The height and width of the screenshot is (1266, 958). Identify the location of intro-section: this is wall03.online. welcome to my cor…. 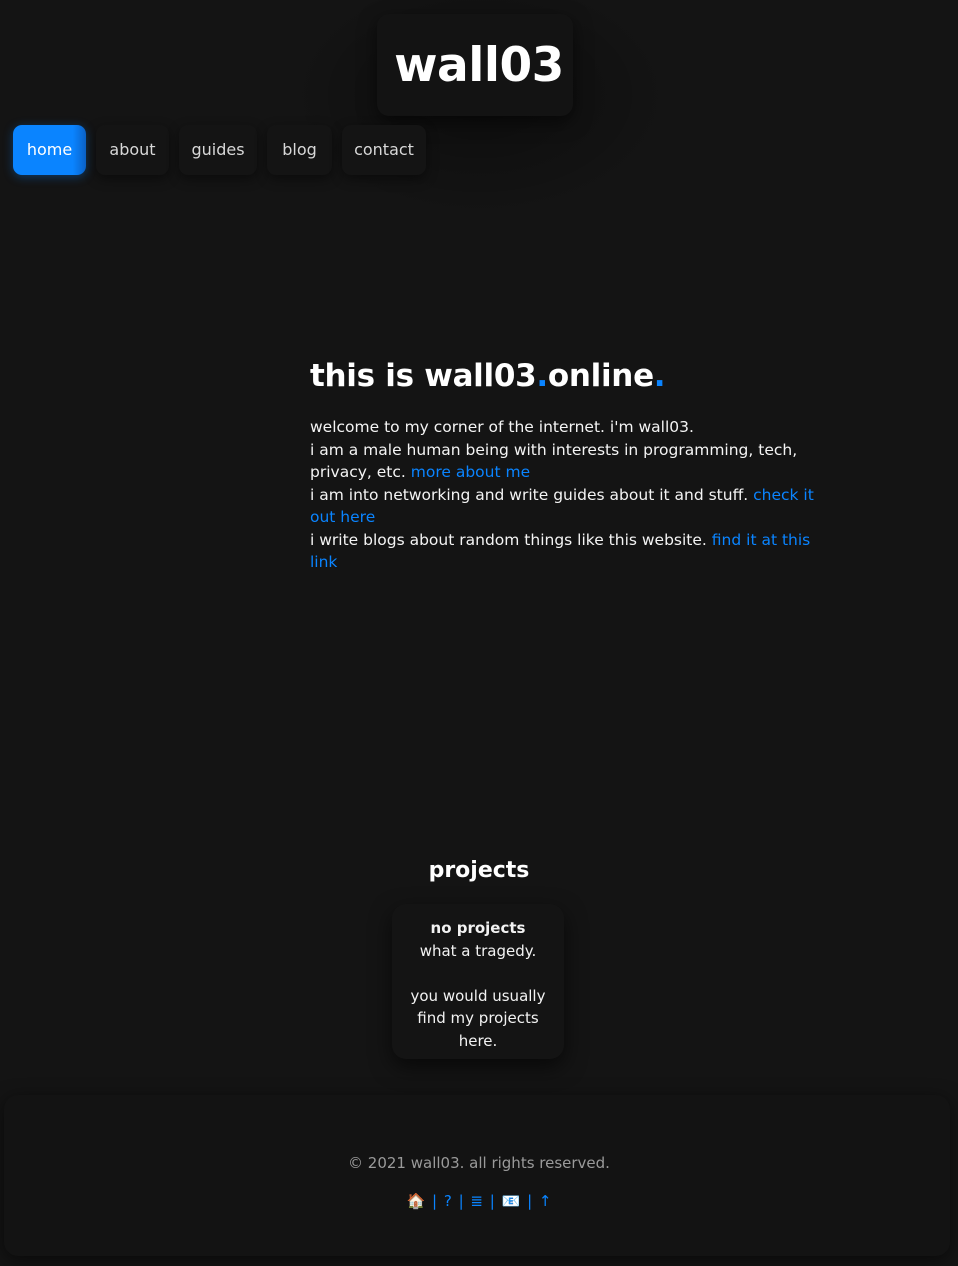
(570, 463).